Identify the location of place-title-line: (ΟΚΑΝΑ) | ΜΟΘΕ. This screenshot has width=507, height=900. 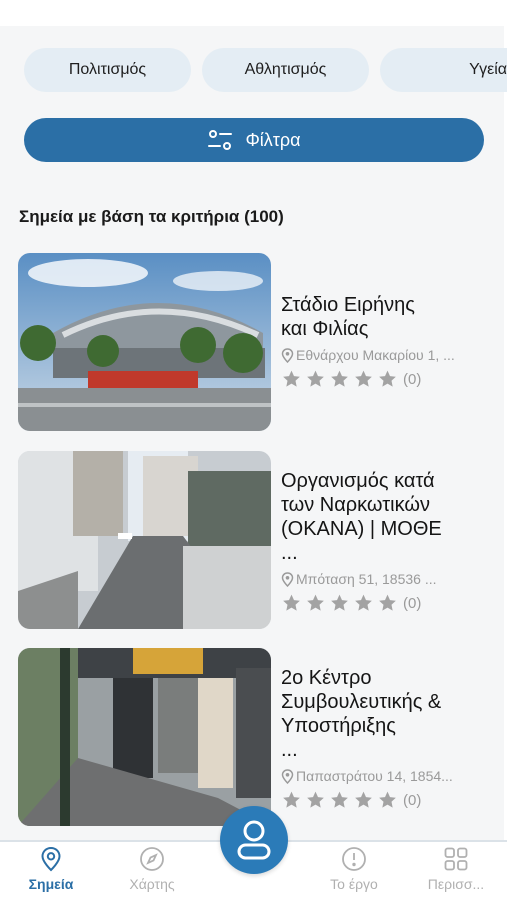
(361, 529).